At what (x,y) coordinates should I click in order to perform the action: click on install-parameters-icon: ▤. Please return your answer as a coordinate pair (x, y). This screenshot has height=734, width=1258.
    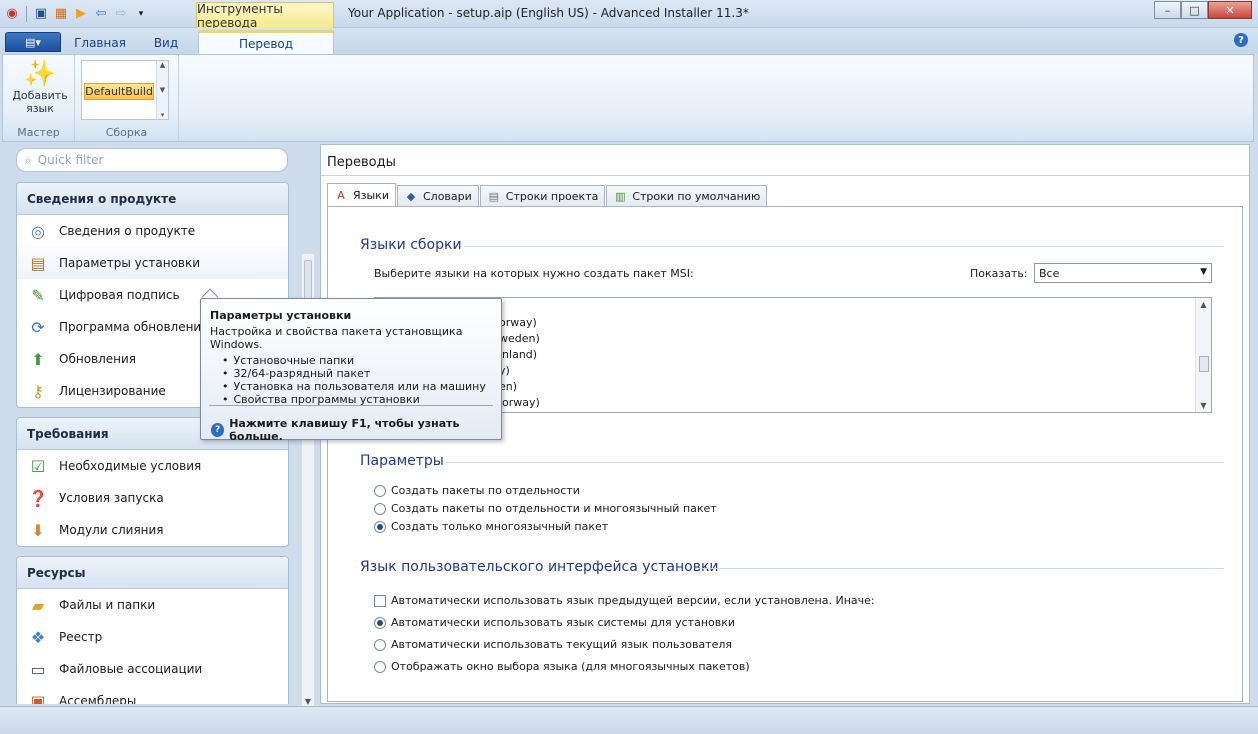
    Looking at the image, I should click on (38, 263).